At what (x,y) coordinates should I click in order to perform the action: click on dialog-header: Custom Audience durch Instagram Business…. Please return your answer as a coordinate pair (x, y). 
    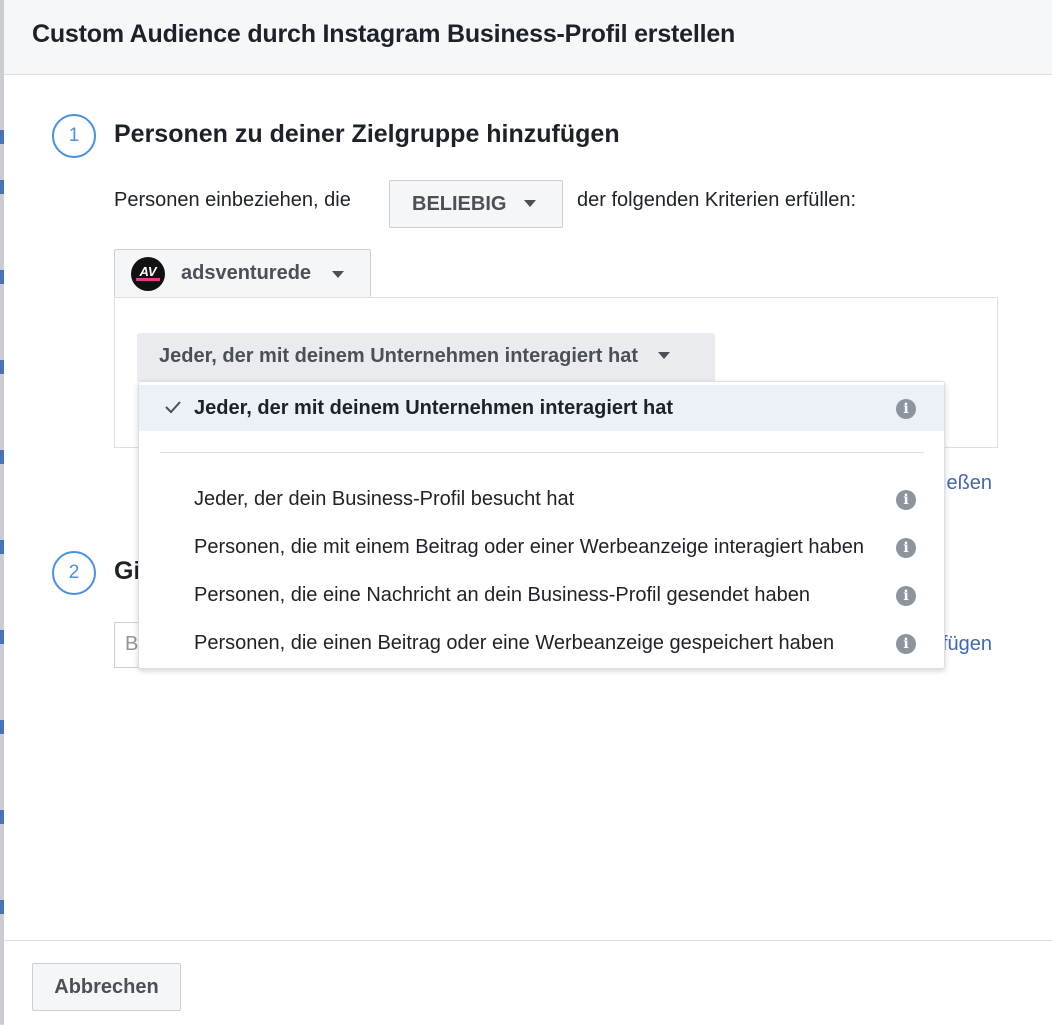
    Looking at the image, I should click on (528, 37).